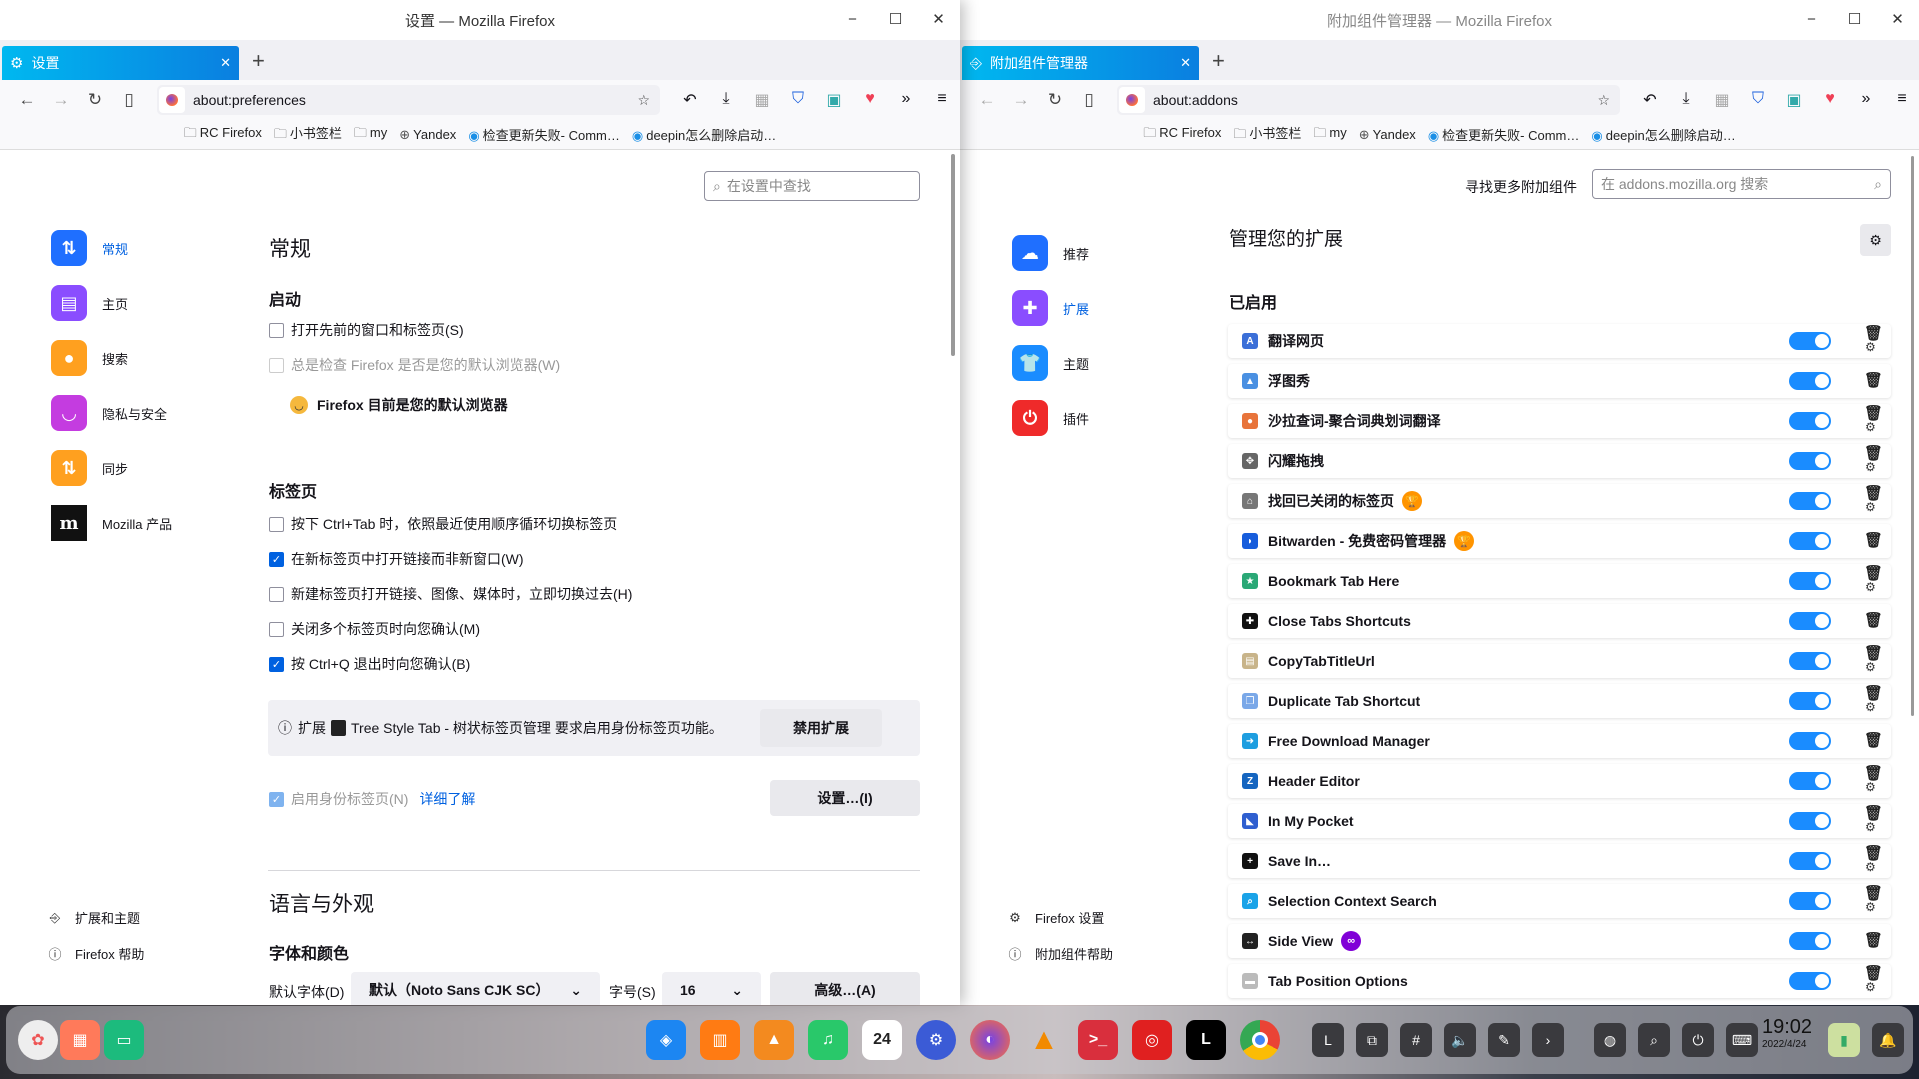  Describe the element at coordinates (1603, 100) in the screenshot. I see `bookmark-star-icon: ☆` at that location.